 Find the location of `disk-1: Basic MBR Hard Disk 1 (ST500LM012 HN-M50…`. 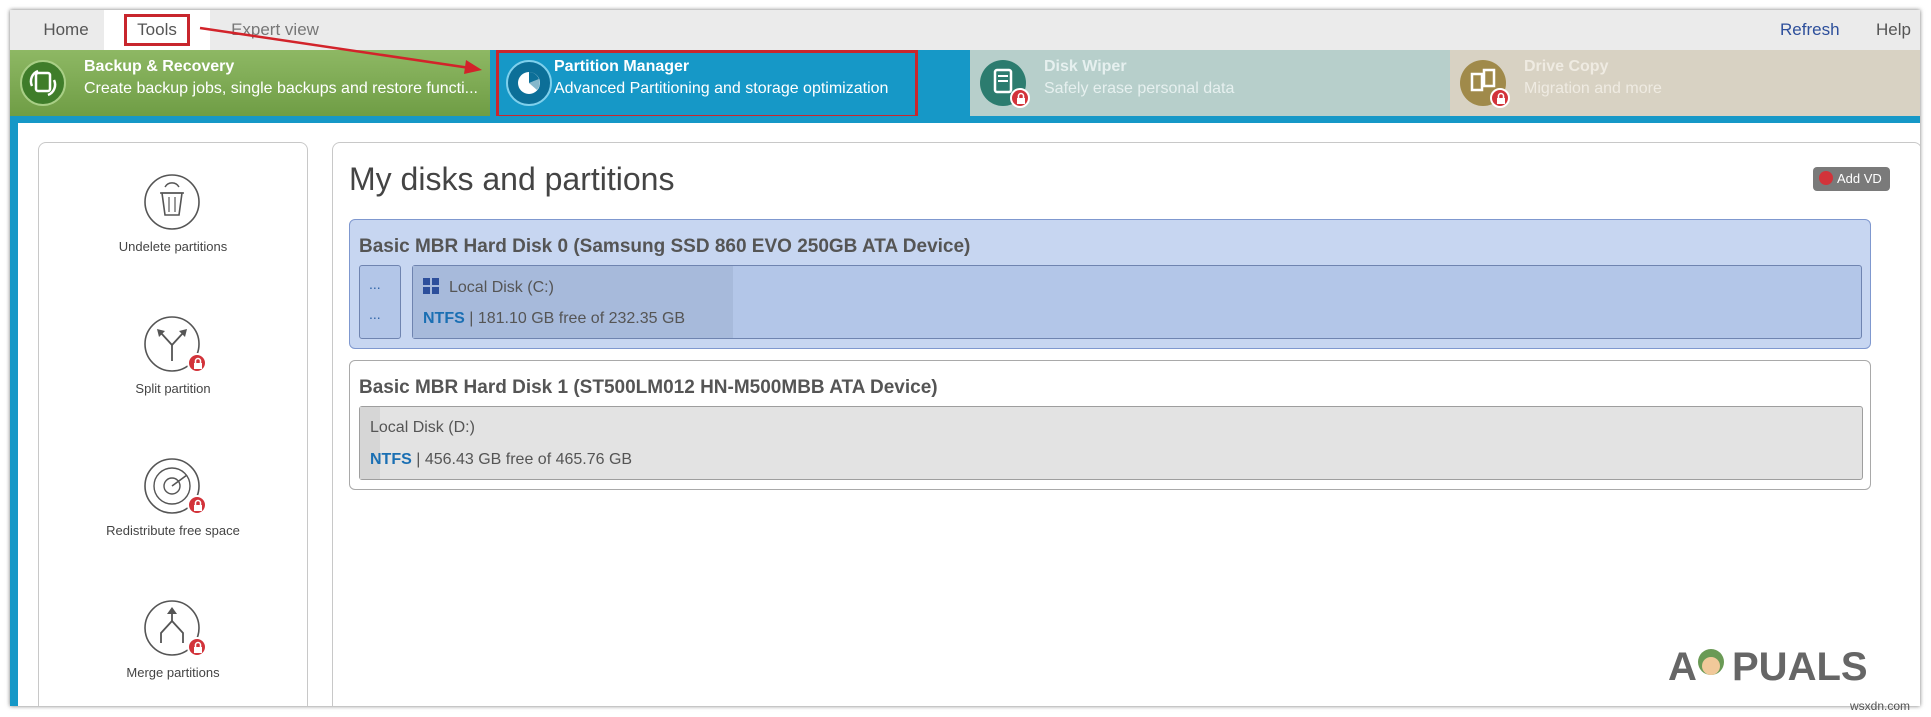

disk-1: Basic MBR Hard Disk 1 (ST500LM012 HN-M50… is located at coordinates (1110, 425).